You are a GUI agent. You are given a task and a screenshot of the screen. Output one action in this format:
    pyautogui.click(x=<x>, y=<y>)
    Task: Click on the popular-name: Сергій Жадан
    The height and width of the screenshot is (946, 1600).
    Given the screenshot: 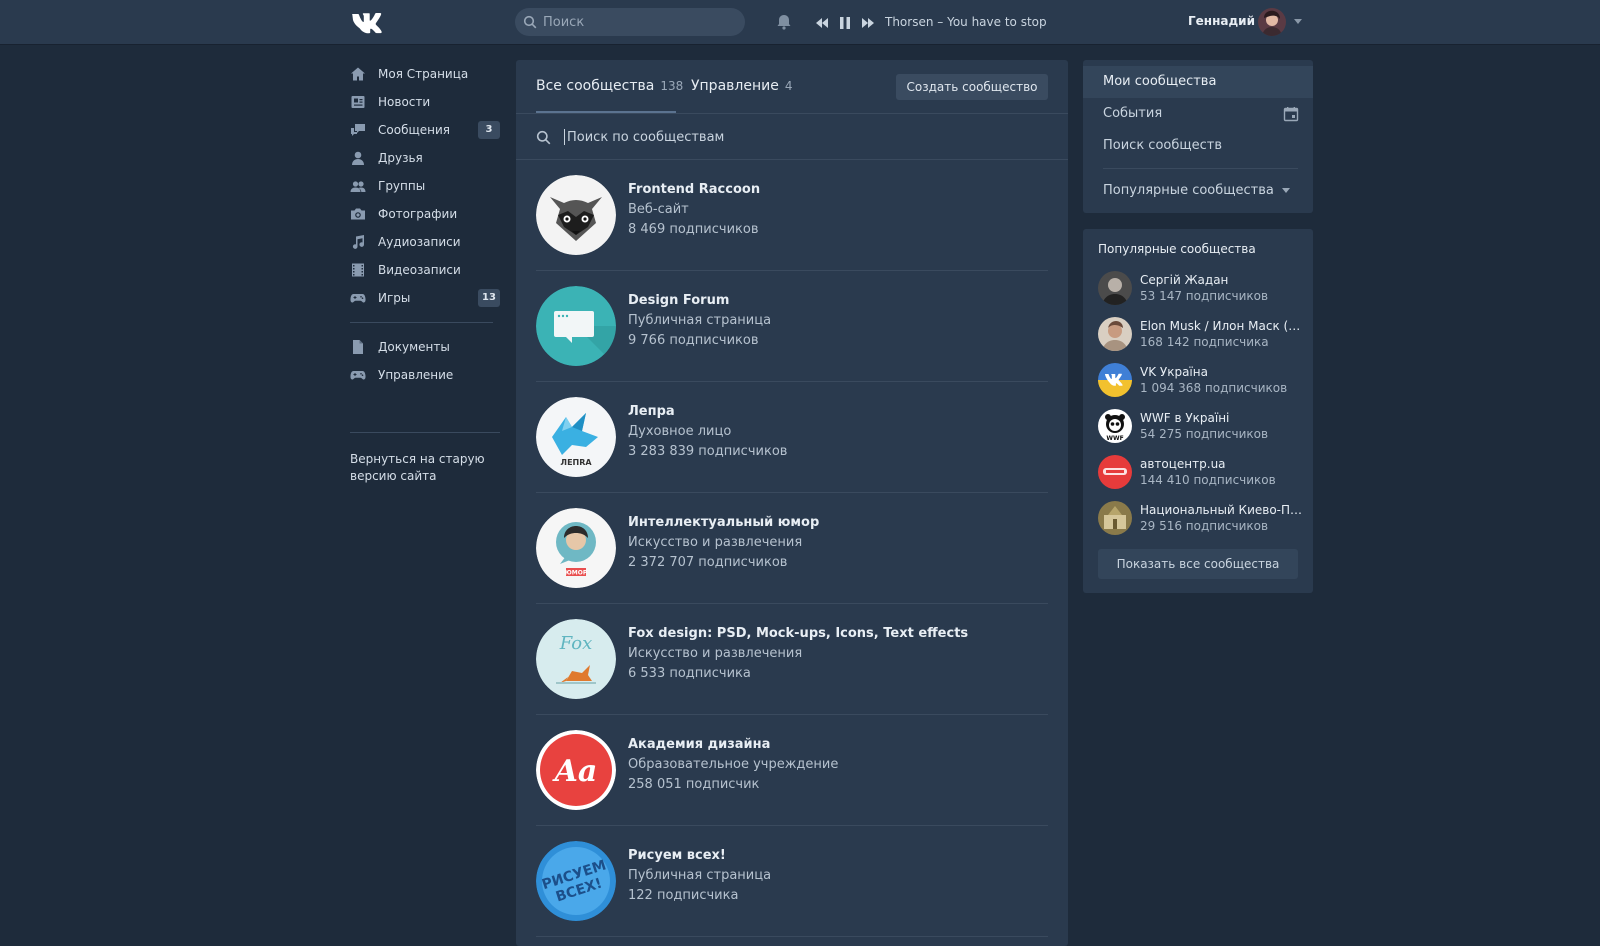 What is the action you would take?
    pyautogui.click(x=1221, y=280)
    